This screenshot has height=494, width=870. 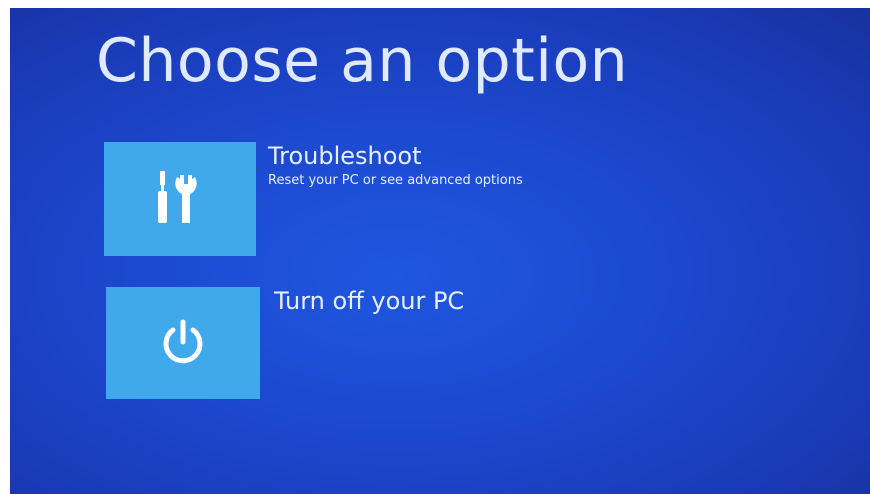 What do you see at coordinates (345, 156) in the screenshot?
I see `troubleshoot-label: Troubleshoot` at bounding box center [345, 156].